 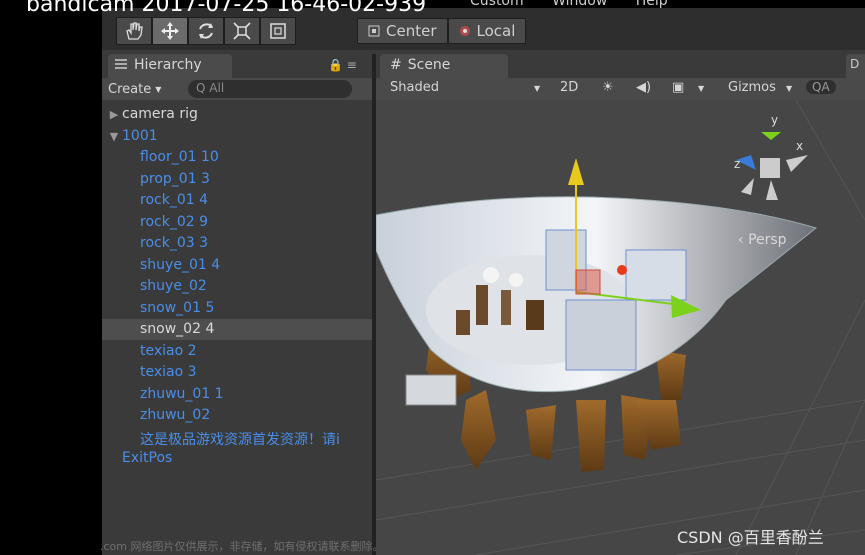 I want to click on expand-arrow-down-icon: ▼, so click(x=114, y=136).